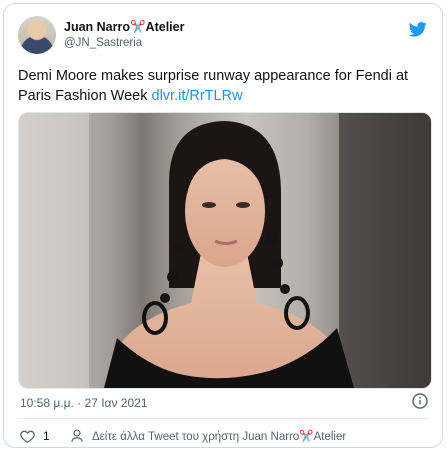 The width and height of the screenshot is (448, 452). Describe the element at coordinates (124, 43) in the screenshot. I see `author-handle: @JN_Sastreria` at that location.